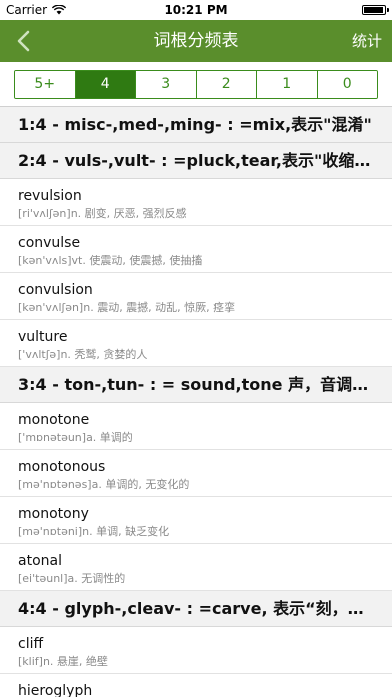 The width and height of the screenshot is (392, 697). What do you see at coordinates (105, 84) in the screenshot?
I see `segment-2: 4` at bounding box center [105, 84].